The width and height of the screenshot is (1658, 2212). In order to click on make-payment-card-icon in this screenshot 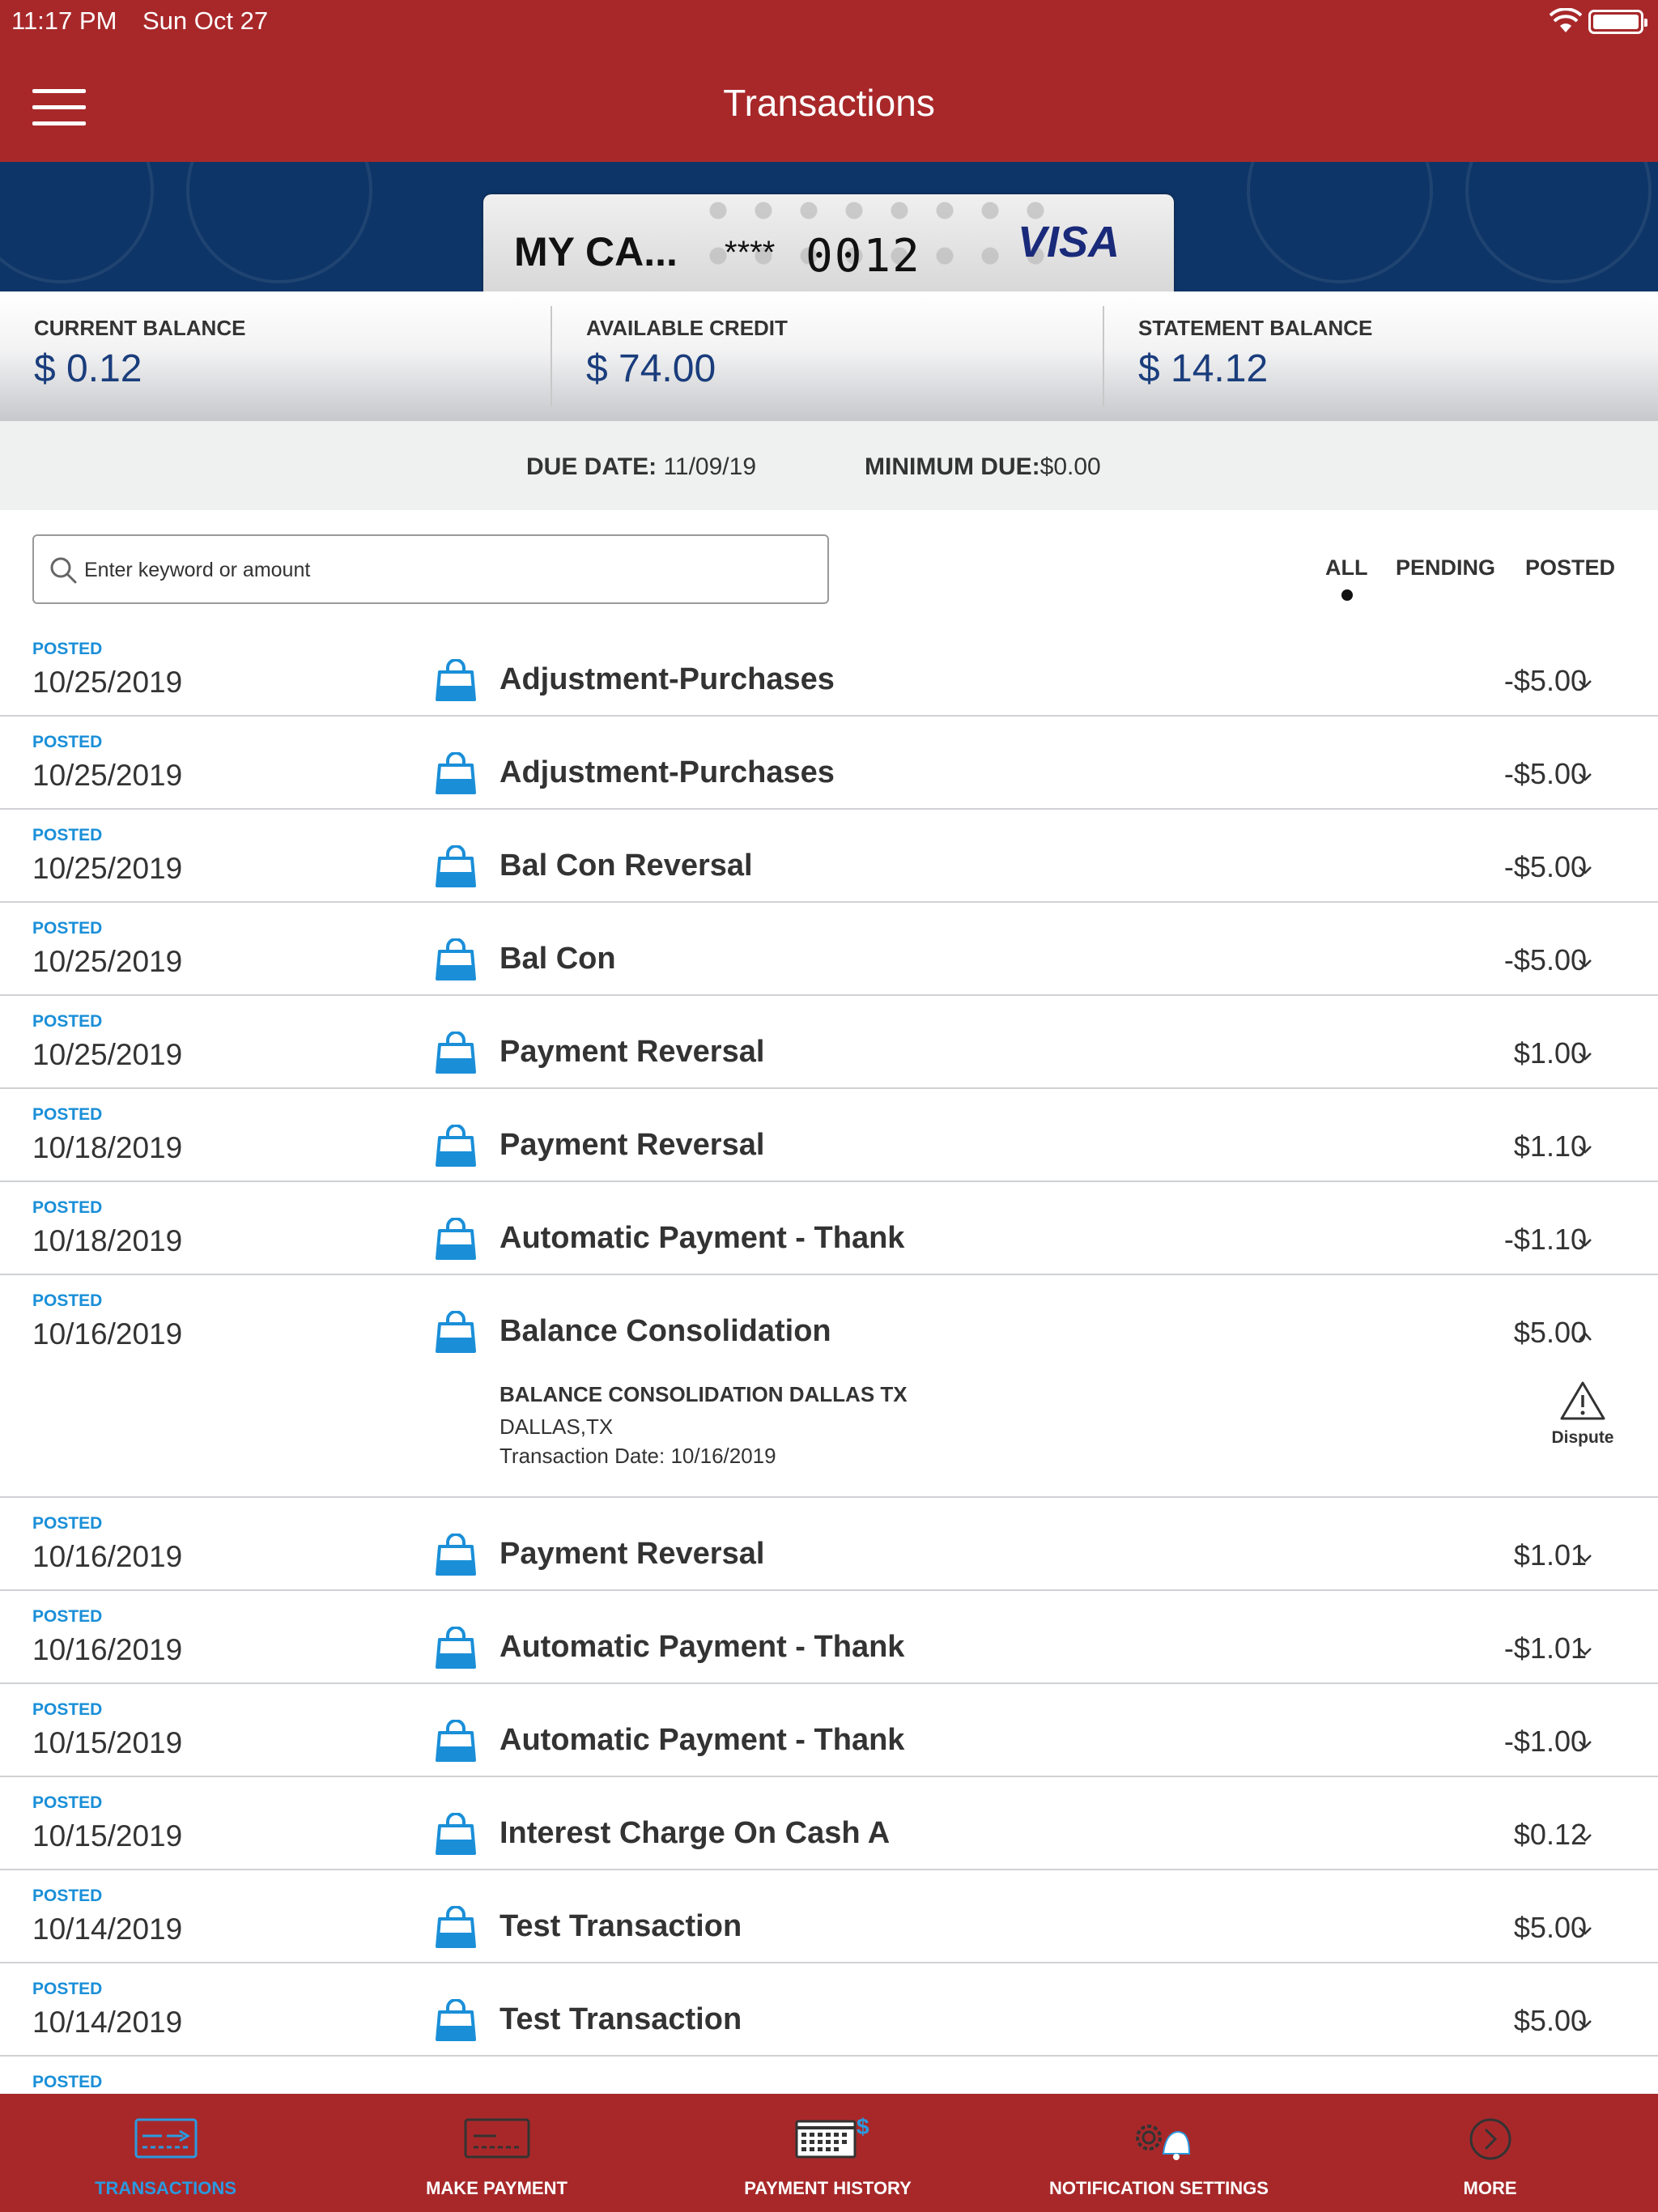, I will do `click(497, 2138)`.